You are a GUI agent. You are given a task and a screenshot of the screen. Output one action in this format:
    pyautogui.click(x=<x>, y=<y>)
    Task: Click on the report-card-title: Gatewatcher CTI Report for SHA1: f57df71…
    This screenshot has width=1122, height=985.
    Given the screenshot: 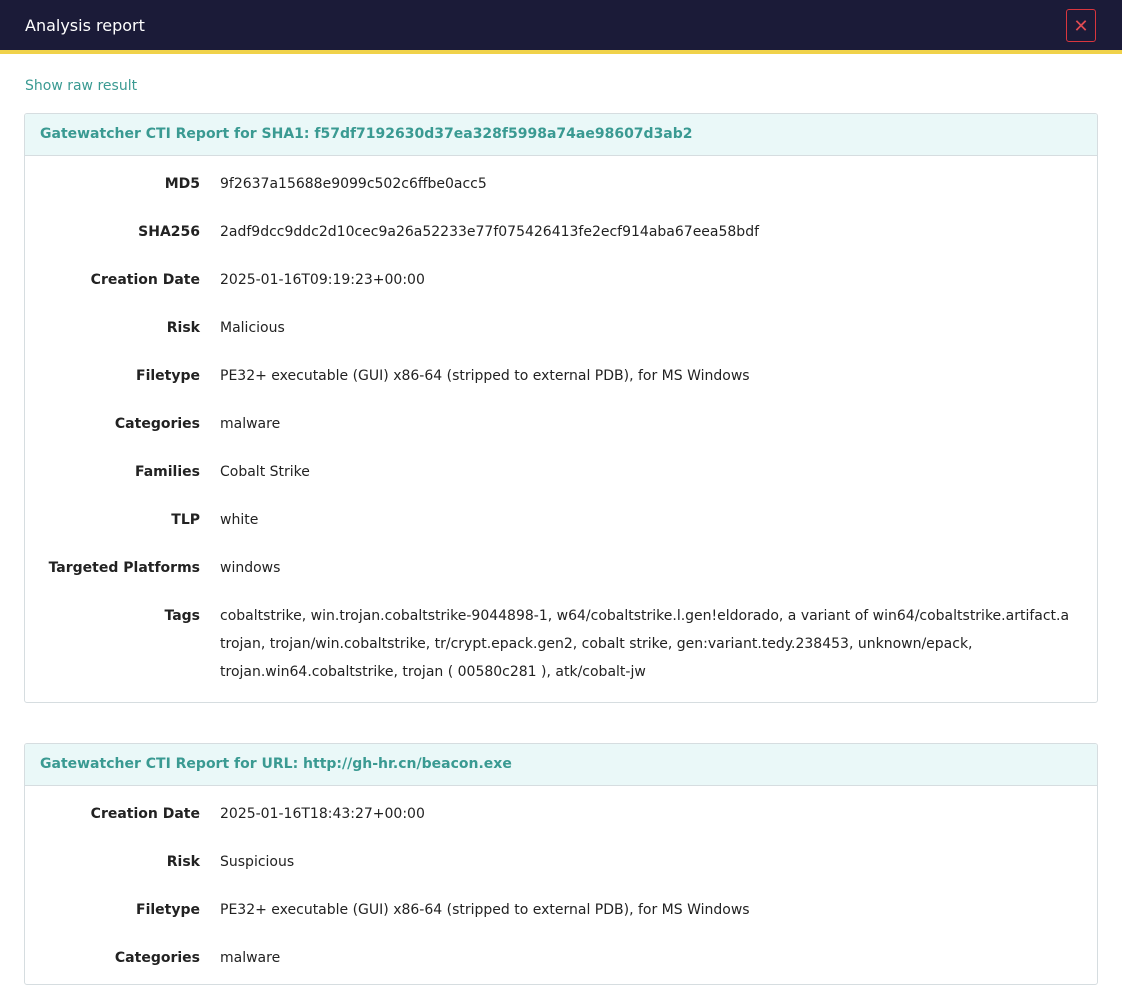 What is the action you would take?
    pyautogui.click(x=561, y=135)
    